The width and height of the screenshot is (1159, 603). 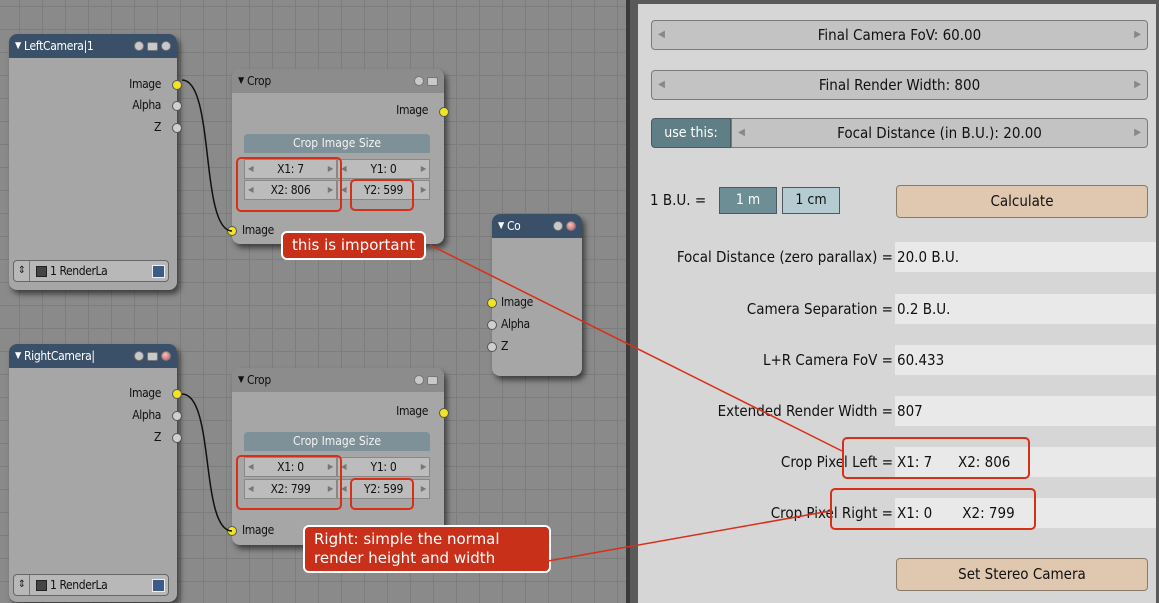 I want to click on final-camera-fov-field: ◀ Final Camera FoV: 60.00 ▶, so click(x=899, y=35).